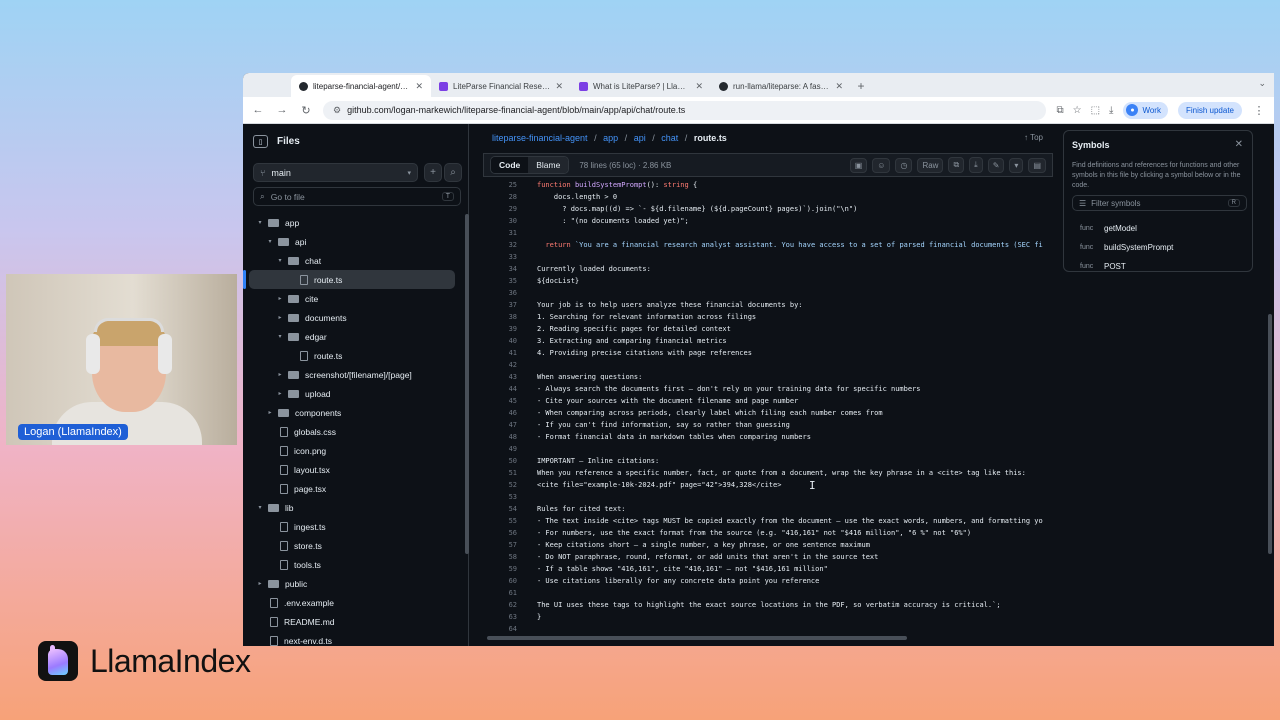 This screenshot has width=1280, height=720. I want to click on code-line: 42, so click(768, 365).